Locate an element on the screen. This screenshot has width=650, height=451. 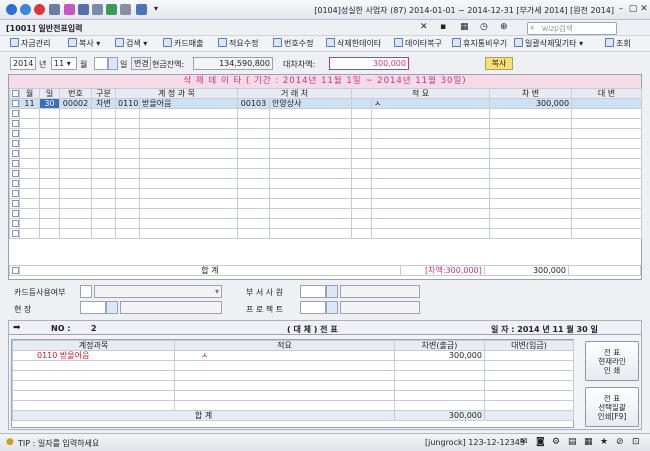
window-close-icon: ✕ is located at coordinates (644, 9).